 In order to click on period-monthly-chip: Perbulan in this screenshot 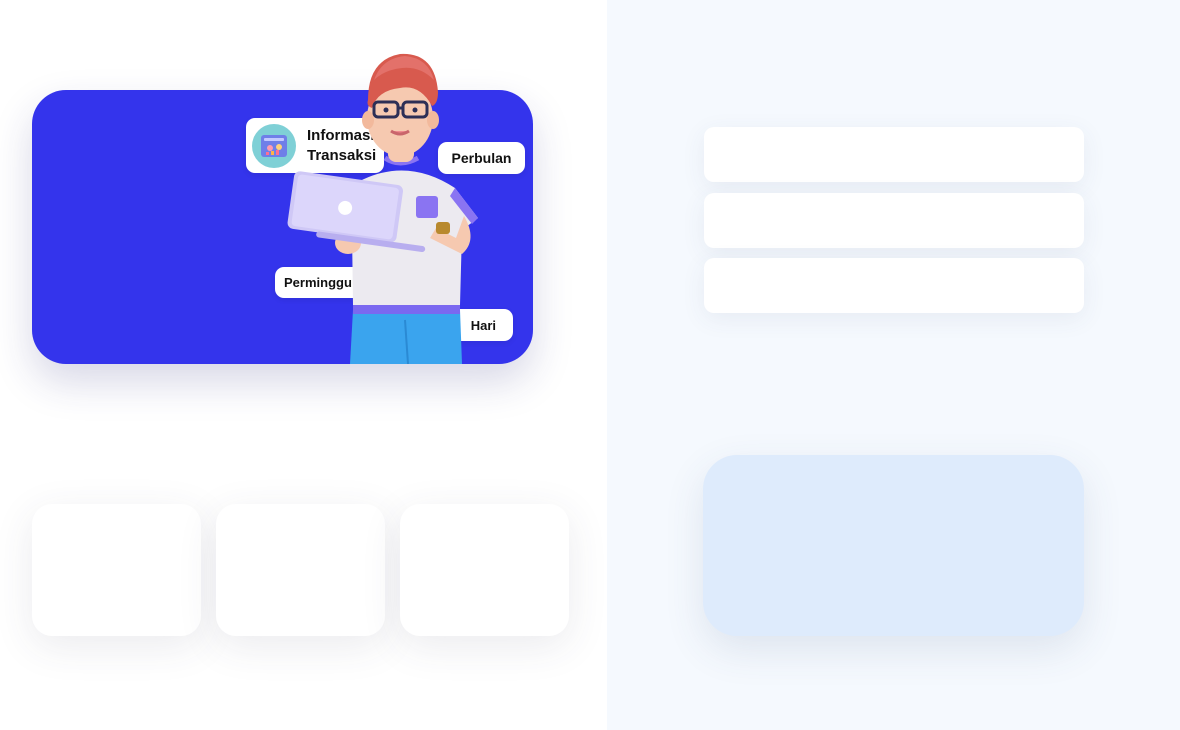, I will do `click(481, 158)`.